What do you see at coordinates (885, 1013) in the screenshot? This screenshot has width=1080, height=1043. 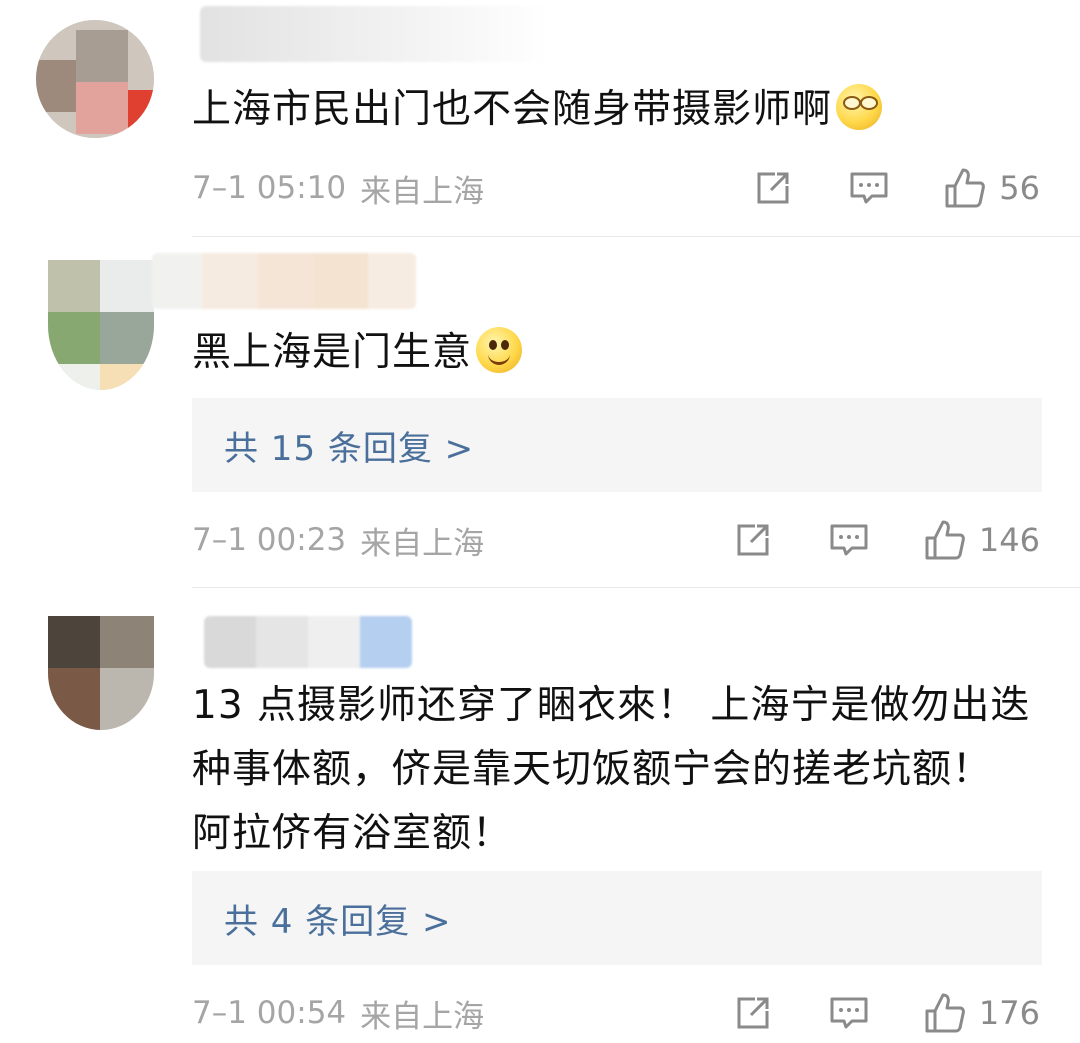 I see `comment-actions: 176` at bounding box center [885, 1013].